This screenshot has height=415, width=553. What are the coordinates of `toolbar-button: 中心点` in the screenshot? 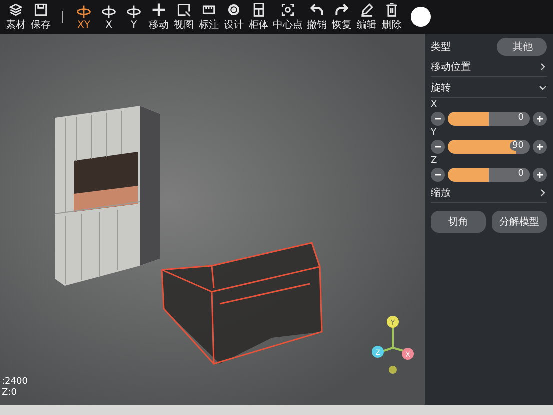 It's located at (288, 17).